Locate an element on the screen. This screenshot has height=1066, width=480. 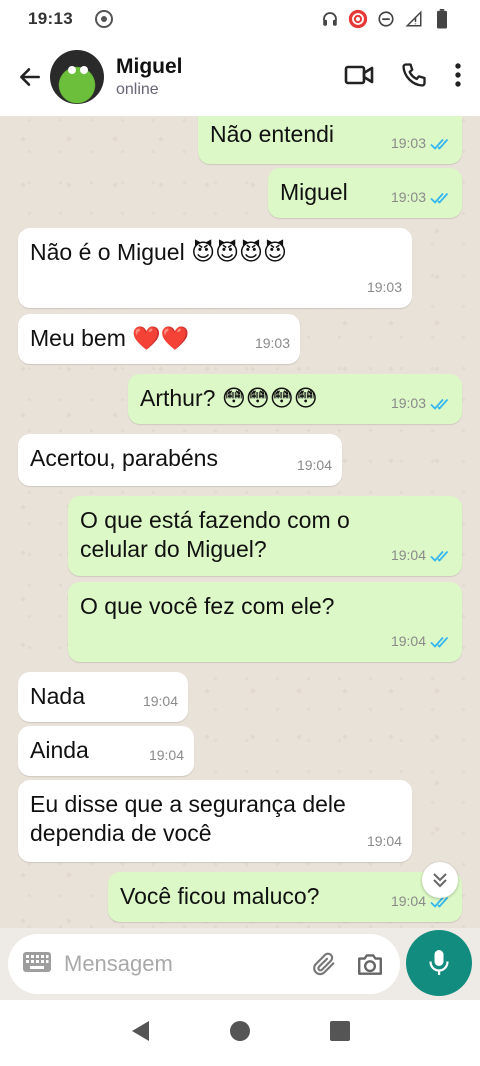
message-bubble: Você ficou maluco? 19:04 is located at coordinates (285, 897).